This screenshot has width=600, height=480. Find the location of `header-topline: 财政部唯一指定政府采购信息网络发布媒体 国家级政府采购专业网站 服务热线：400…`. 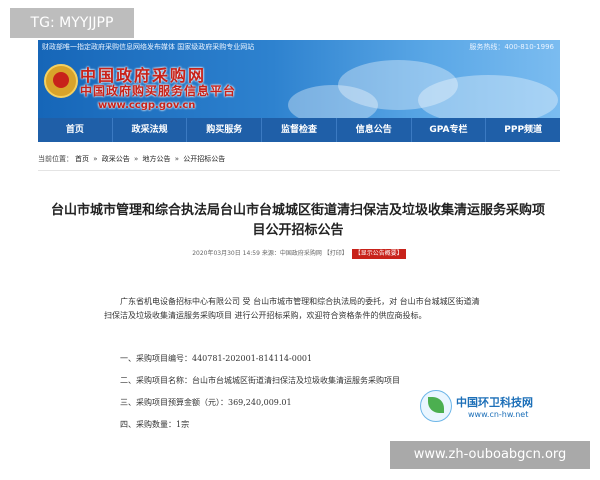

header-topline: 财政部唯一指定政府采购信息网络发布媒体 国家级政府采购专业网站 服务热线：400… is located at coordinates (299, 47).